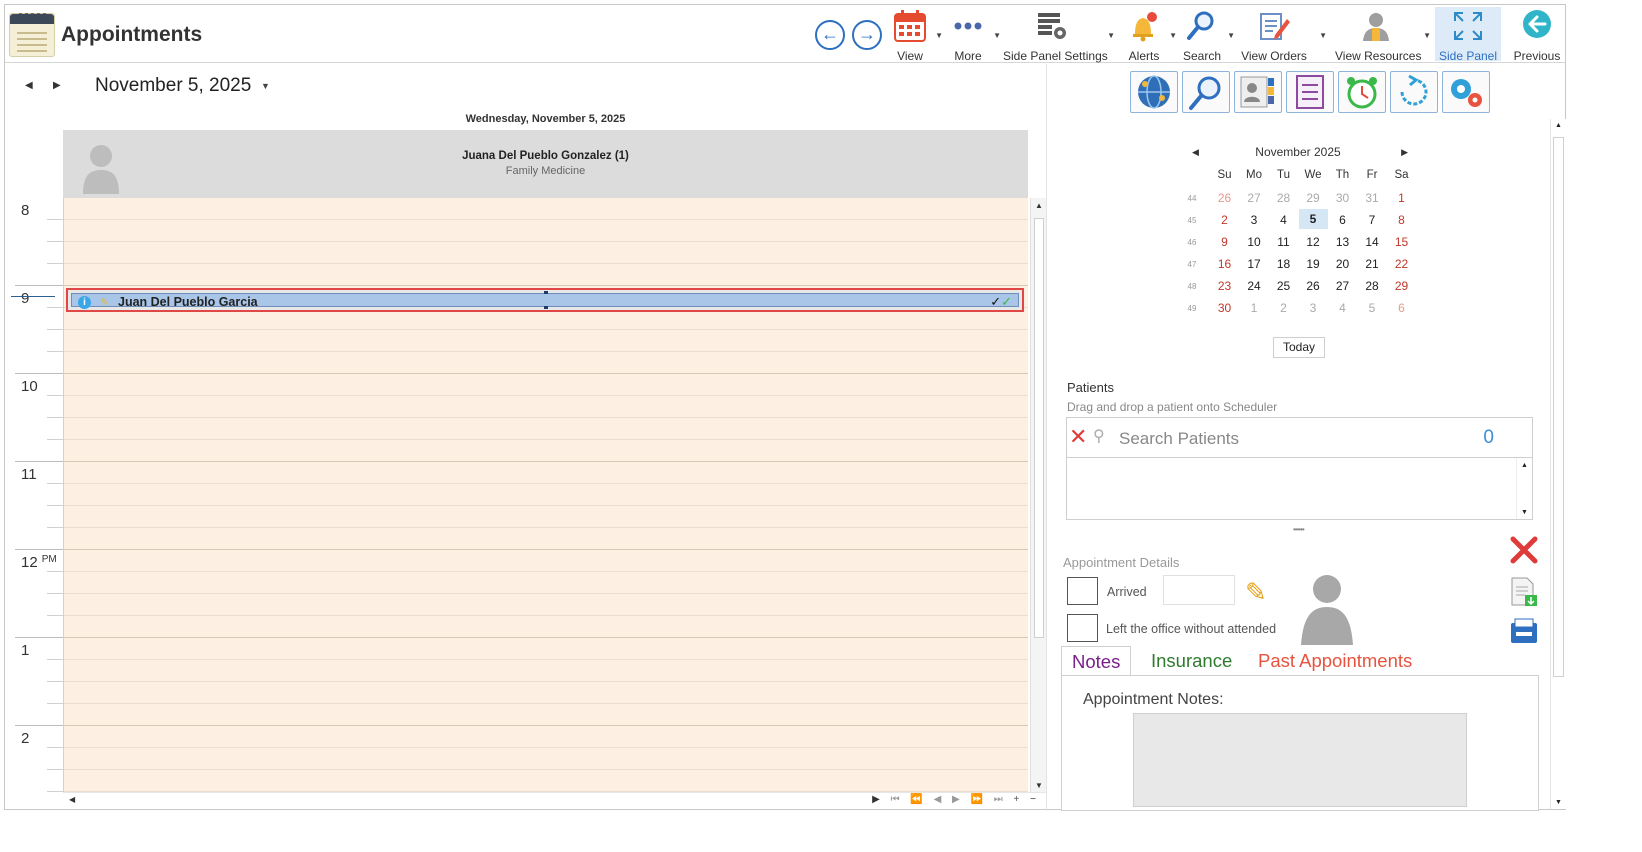 This screenshot has height=852, width=1642. What do you see at coordinates (1208, 35) in the screenshot?
I see `search-button: Search ▼` at bounding box center [1208, 35].